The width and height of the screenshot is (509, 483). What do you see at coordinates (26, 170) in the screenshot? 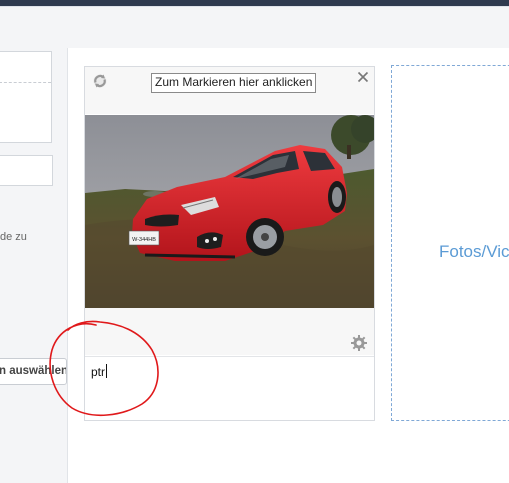
I see `left-input-field` at bounding box center [26, 170].